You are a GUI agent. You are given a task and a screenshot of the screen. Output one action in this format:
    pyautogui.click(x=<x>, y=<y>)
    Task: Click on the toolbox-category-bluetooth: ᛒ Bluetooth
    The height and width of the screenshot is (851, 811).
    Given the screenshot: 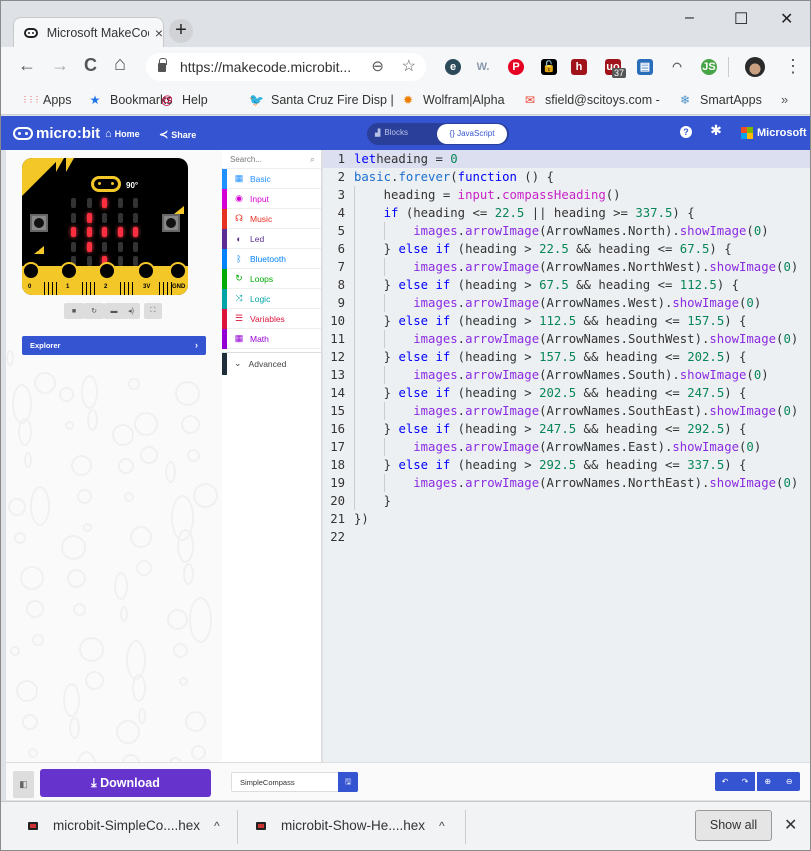 What is the action you would take?
    pyautogui.click(x=271, y=259)
    